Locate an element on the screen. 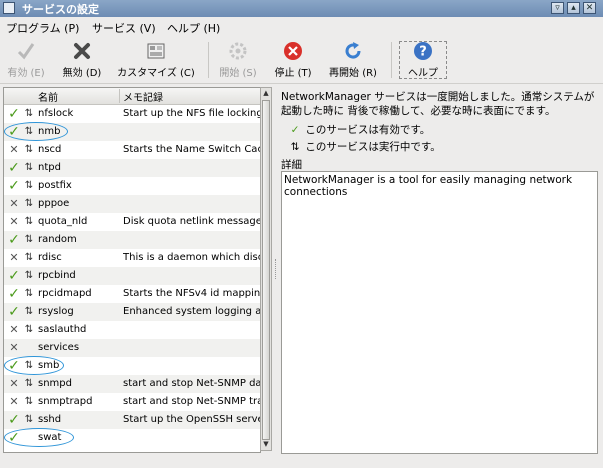 This screenshot has width=603, height=468. customize-button: カスタマイズ (C) is located at coordinates (156, 60).